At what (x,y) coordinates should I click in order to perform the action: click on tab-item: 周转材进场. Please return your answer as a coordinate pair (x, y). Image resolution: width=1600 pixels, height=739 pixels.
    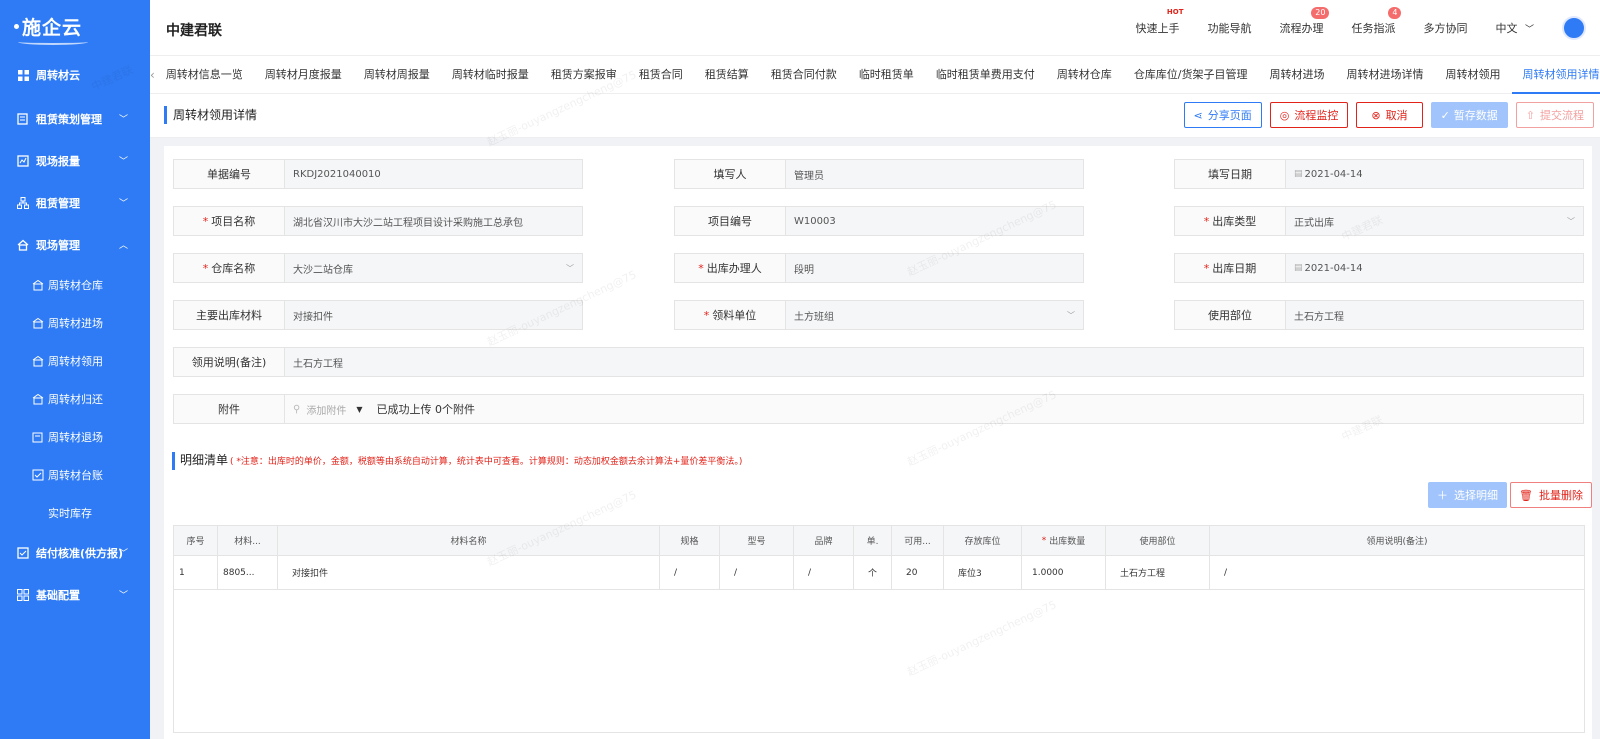
    Looking at the image, I should click on (1297, 75).